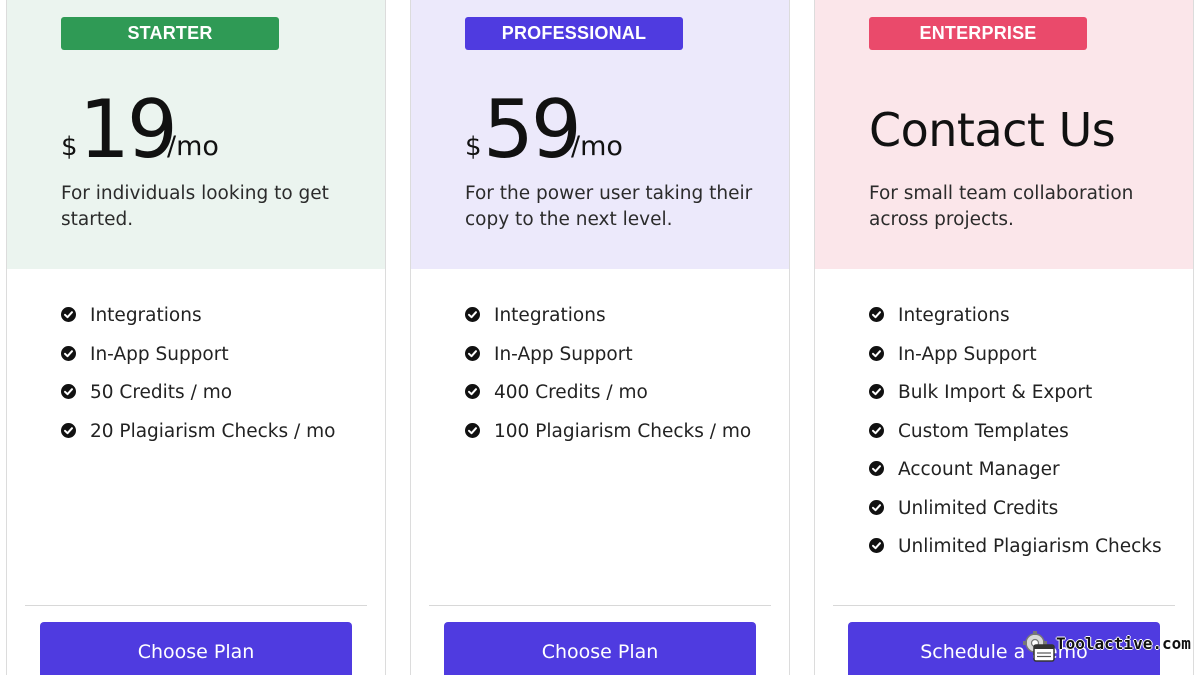 This screenshot has height=675, width=1200. Describe the element at coordinates (170, 33) in the screenshot. I see `plan-badge: STARTER` at that location.